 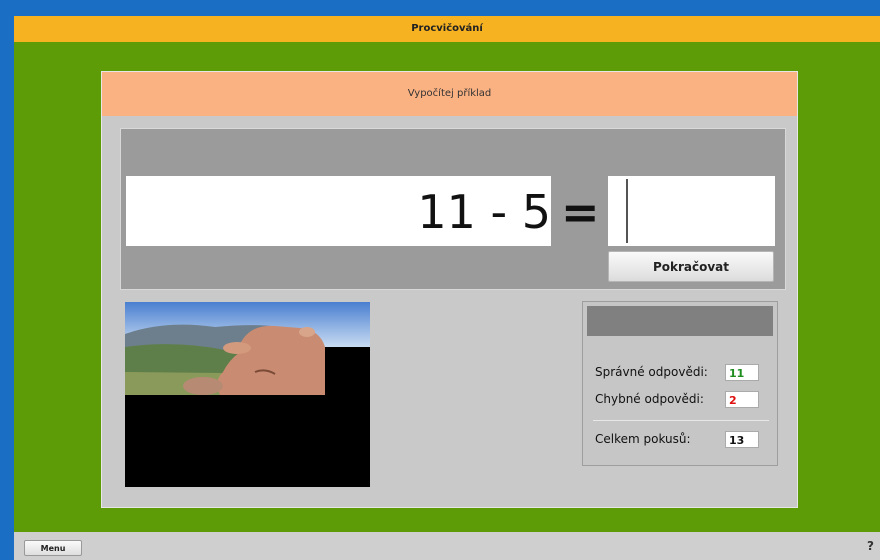 I want to click on window-title: Procvičování, so click(x=447, y=29).